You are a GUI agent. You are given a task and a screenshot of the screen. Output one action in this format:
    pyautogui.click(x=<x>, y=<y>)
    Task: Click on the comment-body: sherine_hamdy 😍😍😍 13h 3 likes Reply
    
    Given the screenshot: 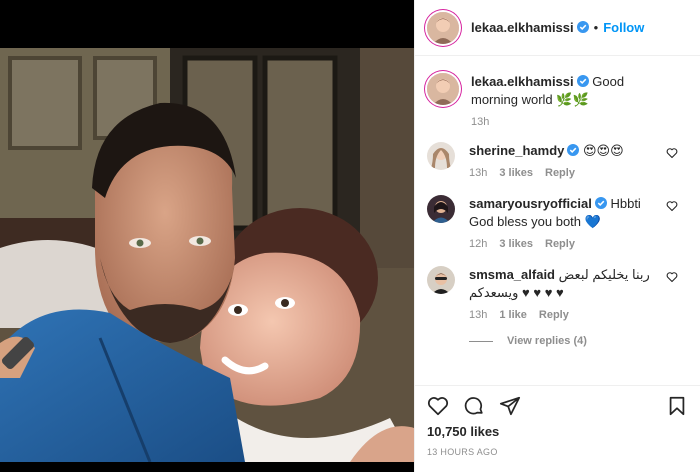 What is the action you would take?
    pyautogui.click(x=578, y=160)
    